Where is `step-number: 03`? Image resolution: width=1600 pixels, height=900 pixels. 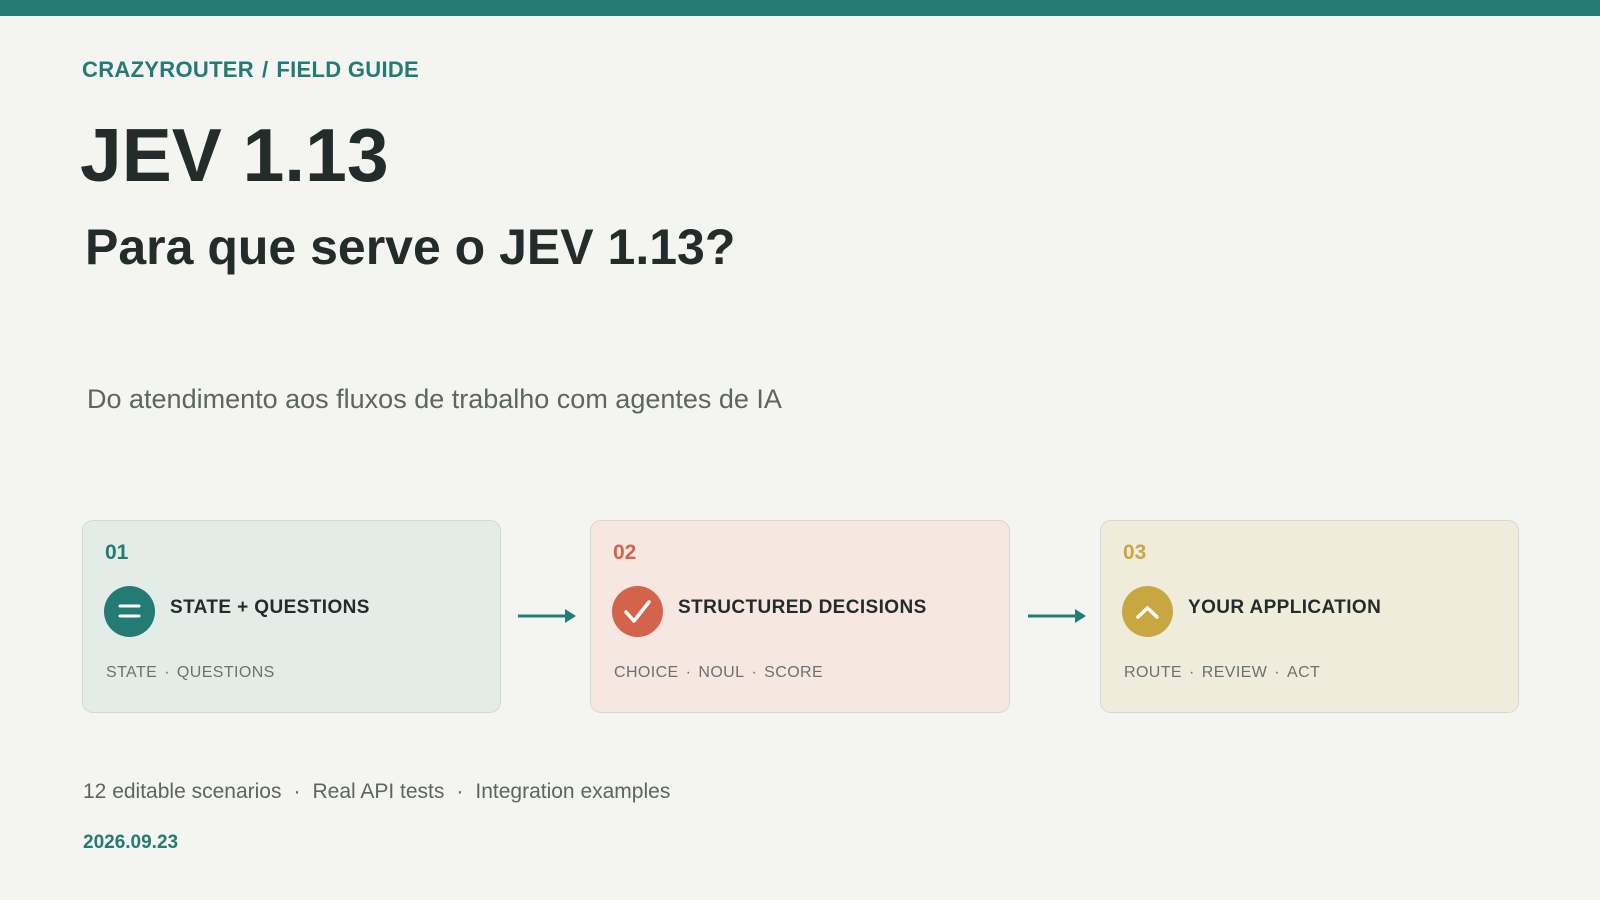 step-number: 03 is located at coordinates (1135, 552).